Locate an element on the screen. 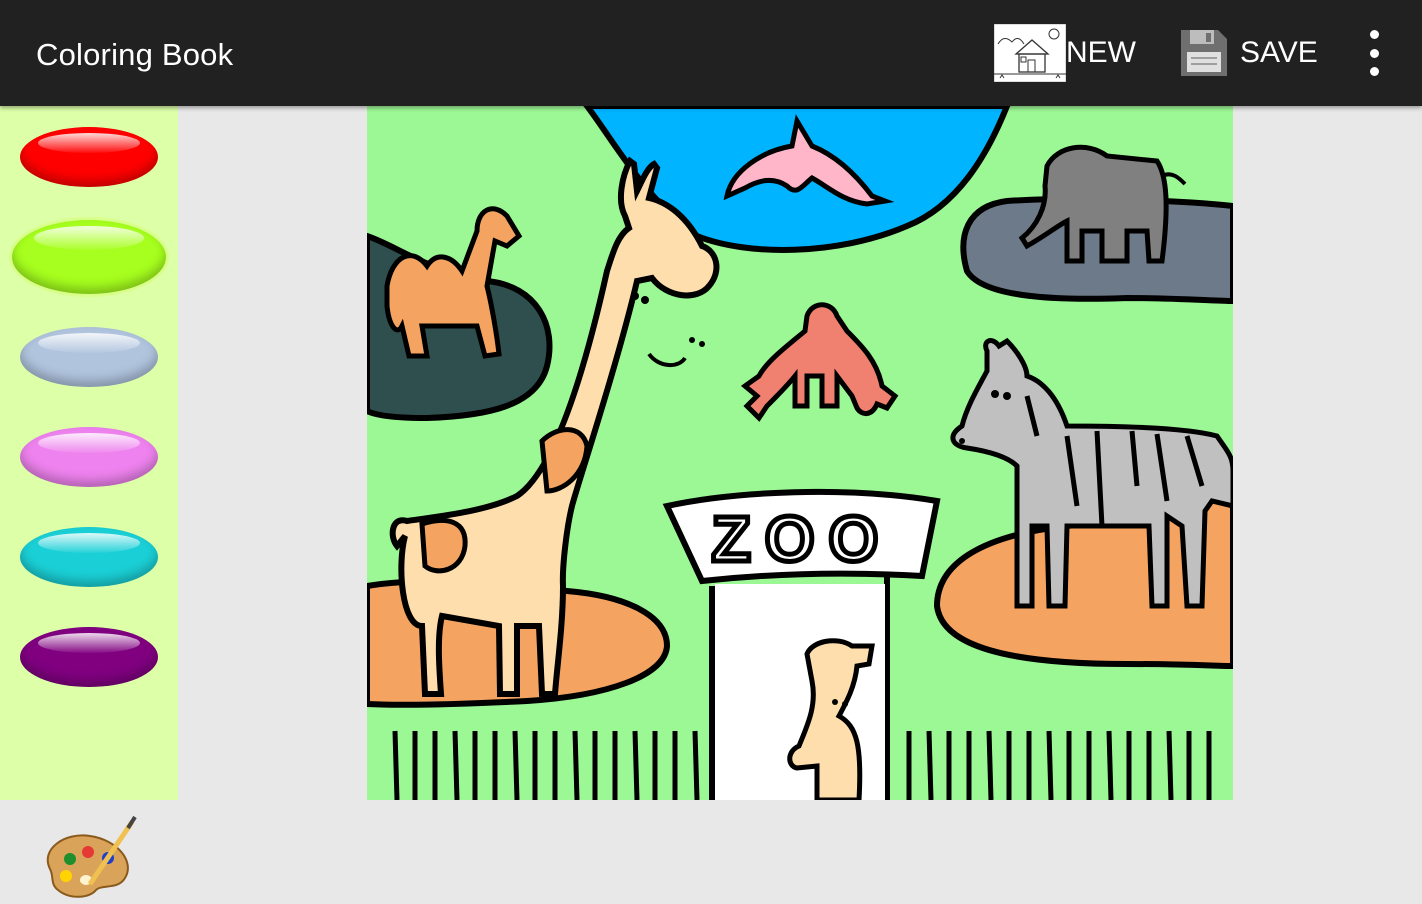 This screenshot has width=1422, height=904. color-swatch-purple is located at coordinates (89, 657).